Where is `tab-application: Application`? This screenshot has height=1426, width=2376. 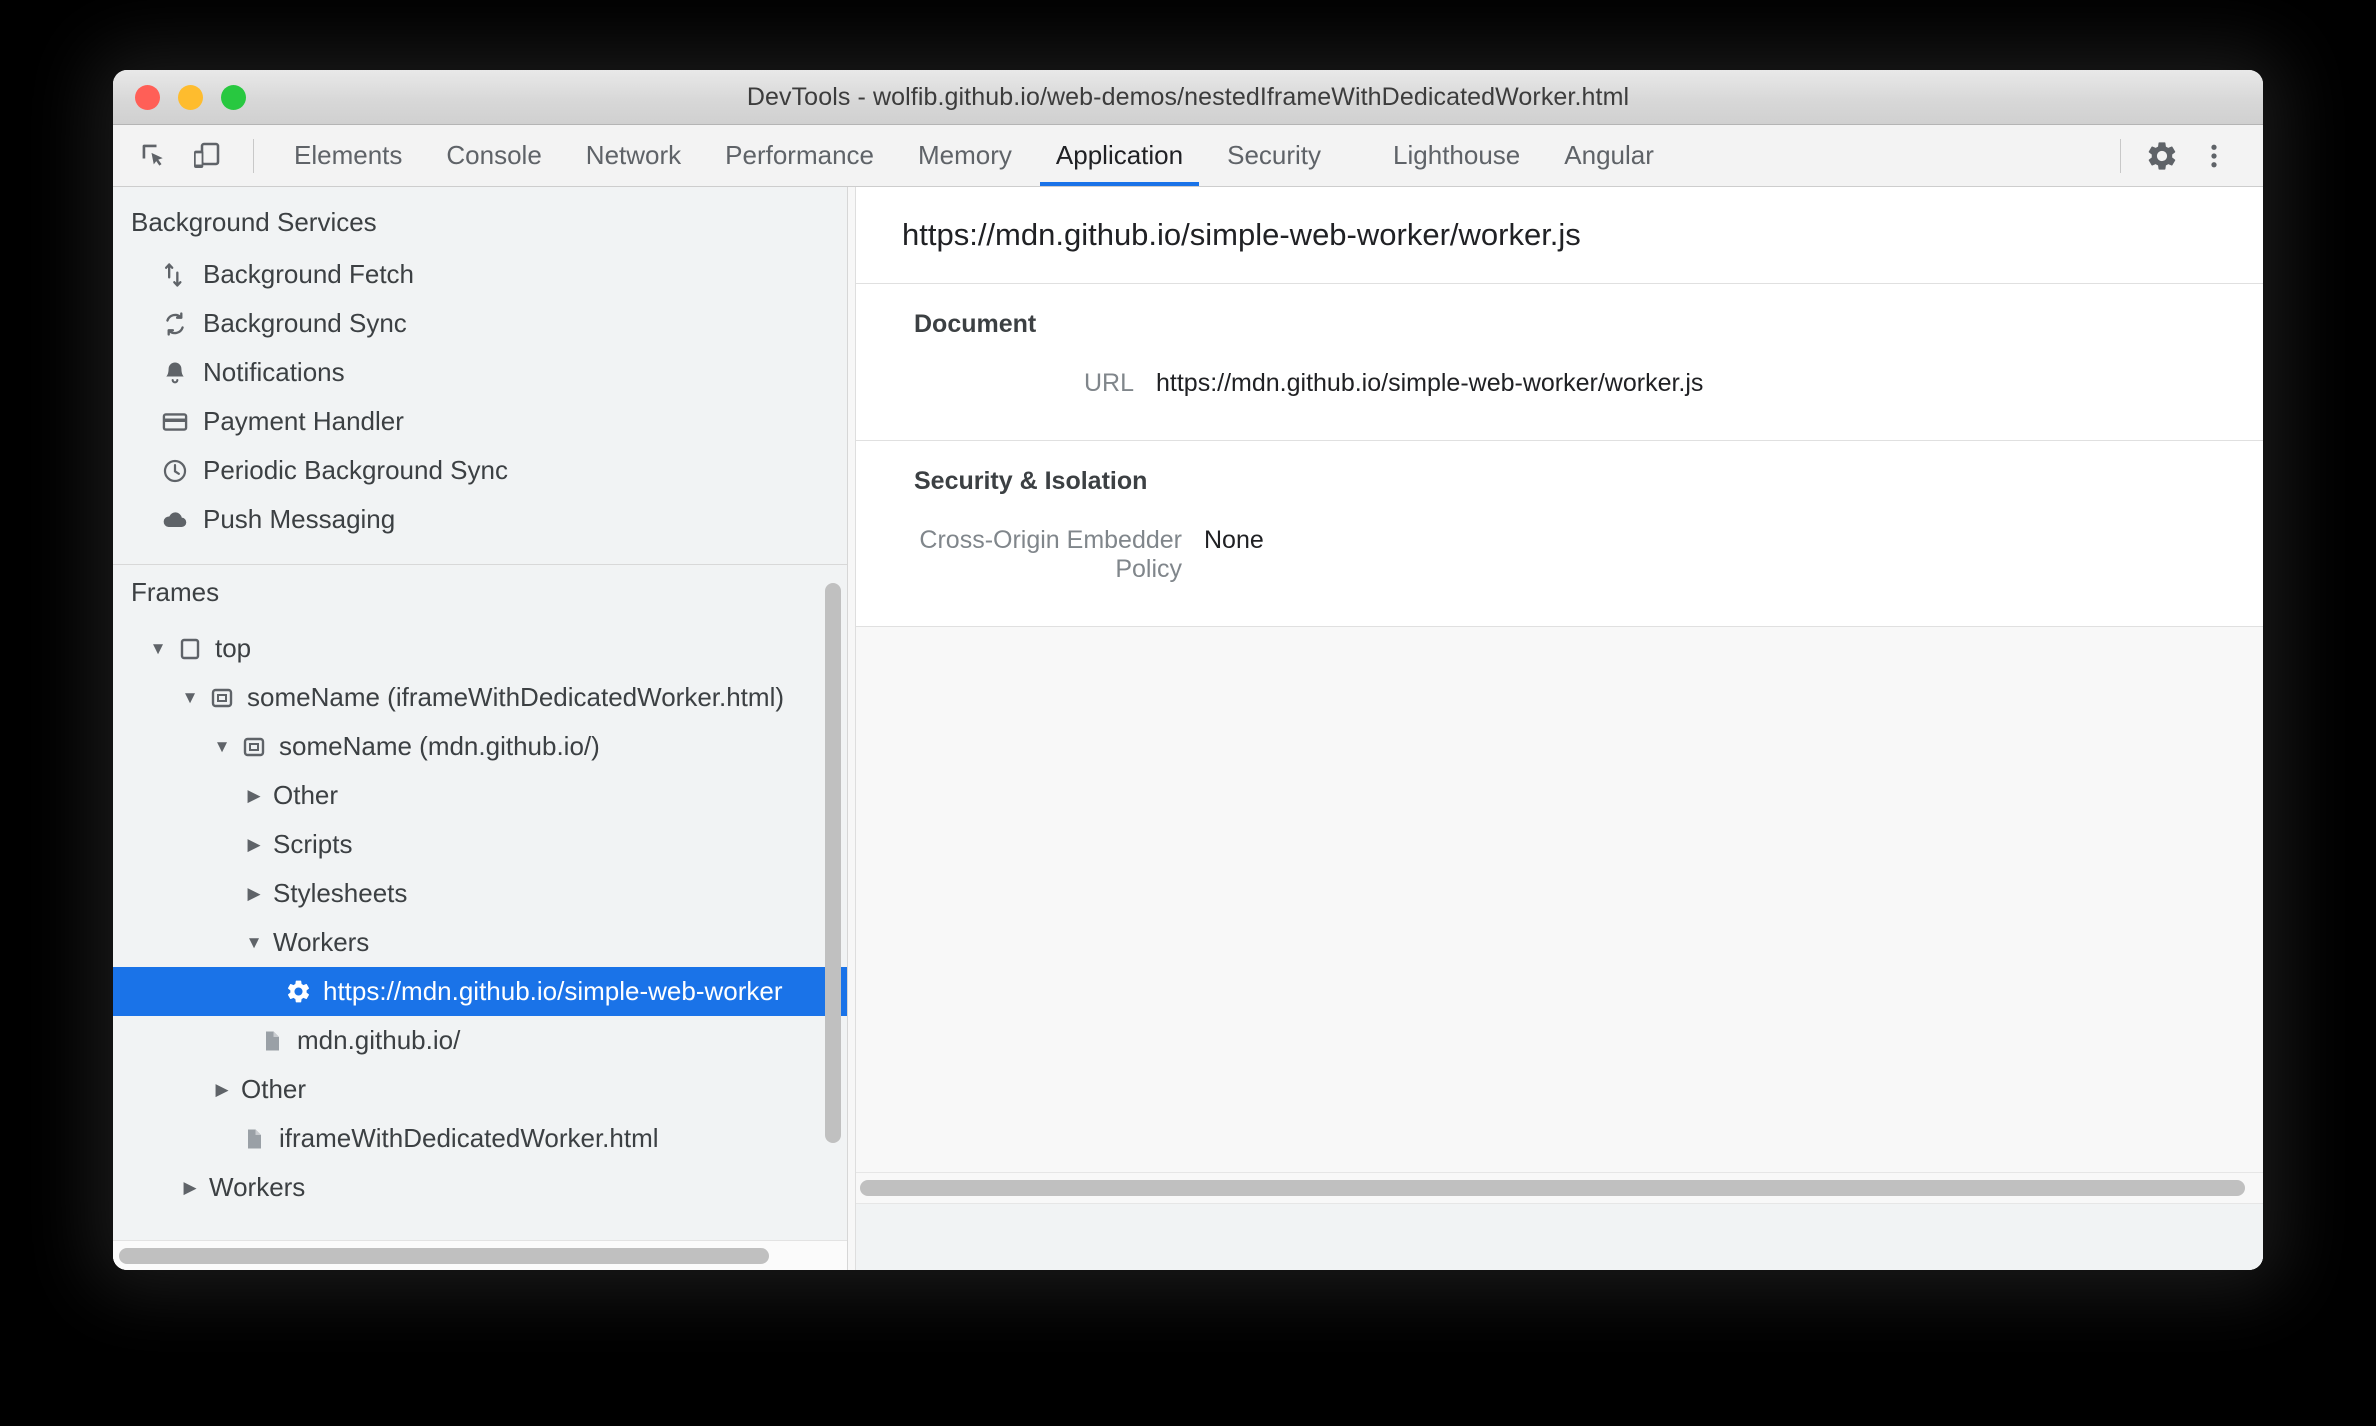
tab-application: Application is located at coordinates (1119, 155).